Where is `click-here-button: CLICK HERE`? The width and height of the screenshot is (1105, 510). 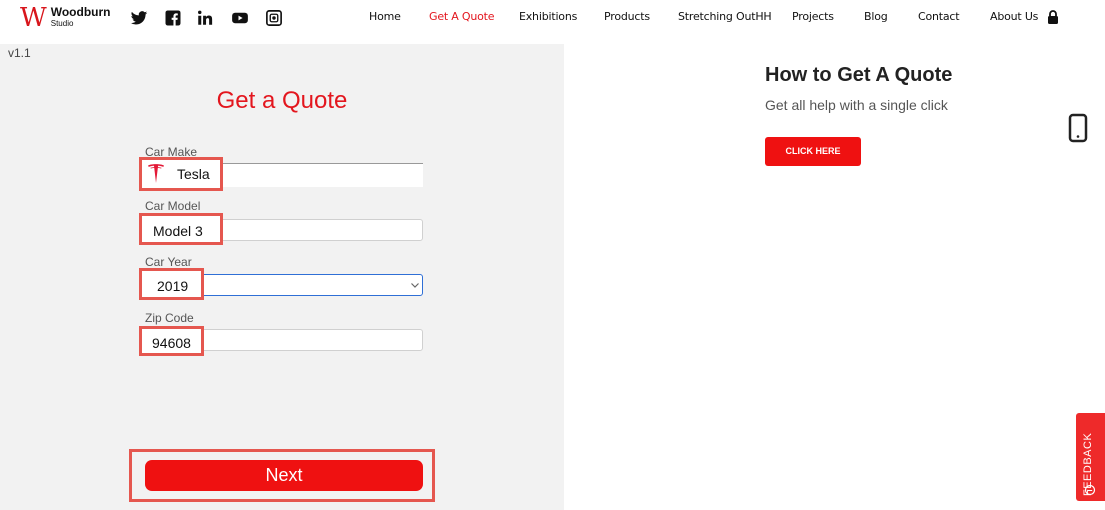 click-here-button: CLICK HERE is located at coordinates (813, 151).